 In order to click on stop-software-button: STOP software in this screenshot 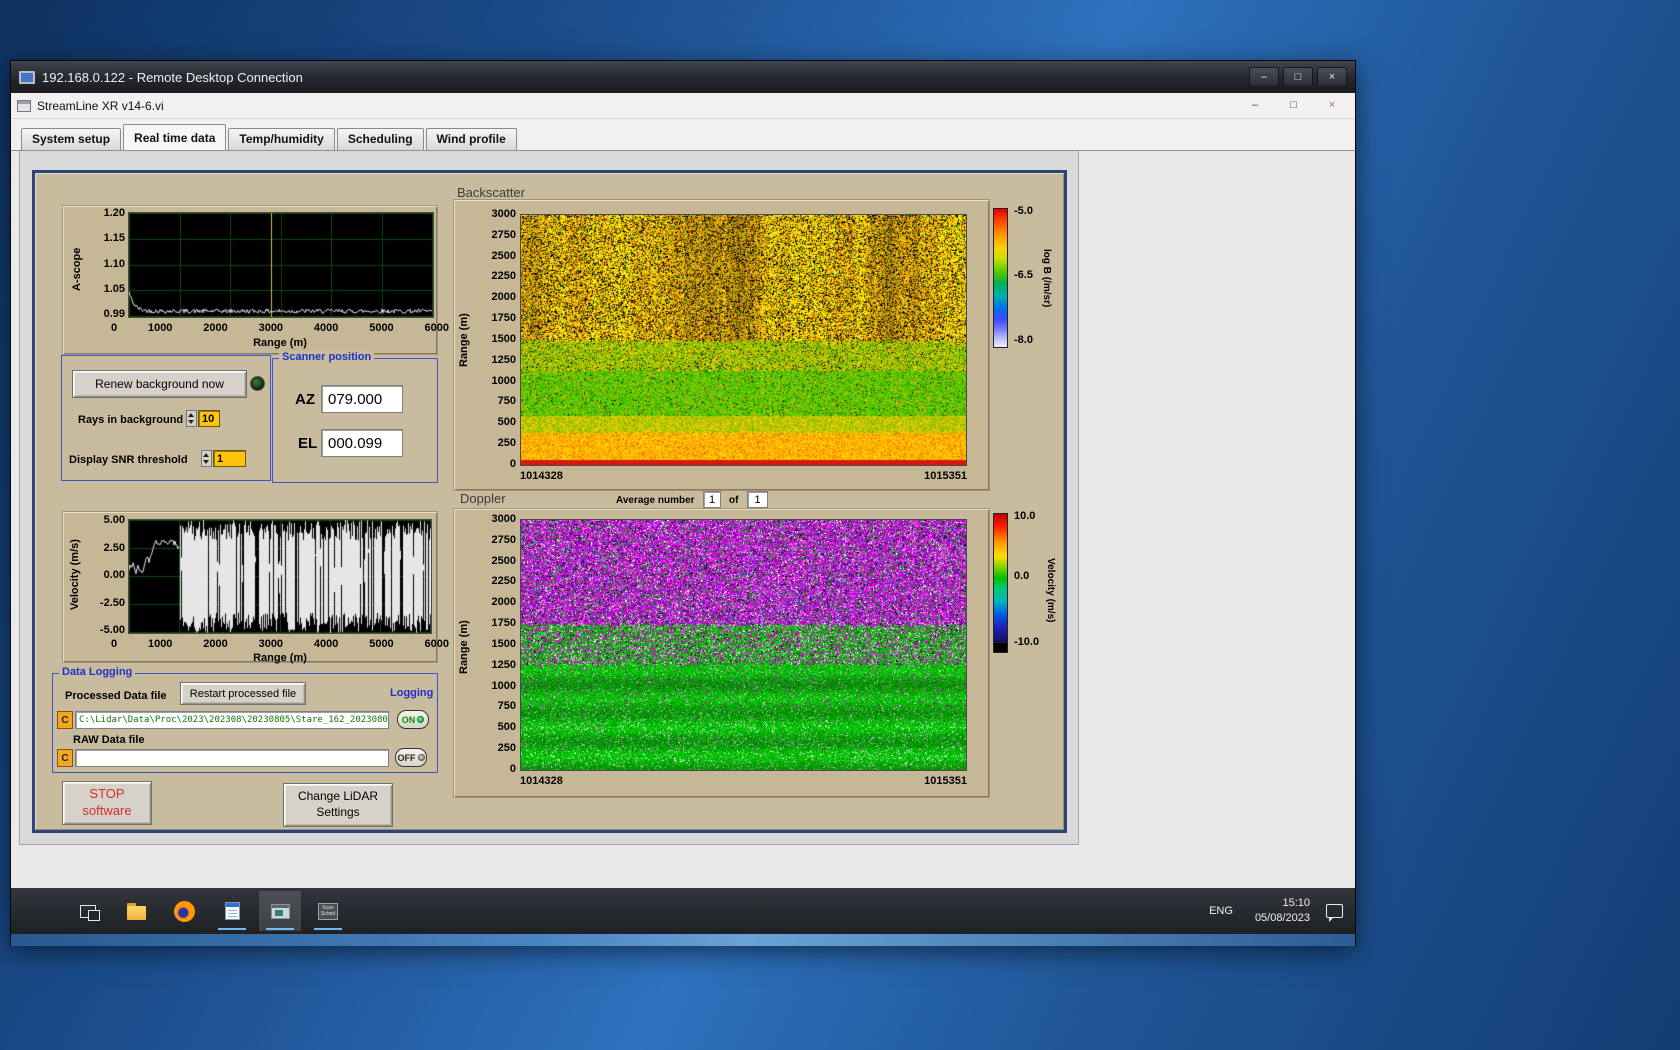, I will do `click(107, 803)`.